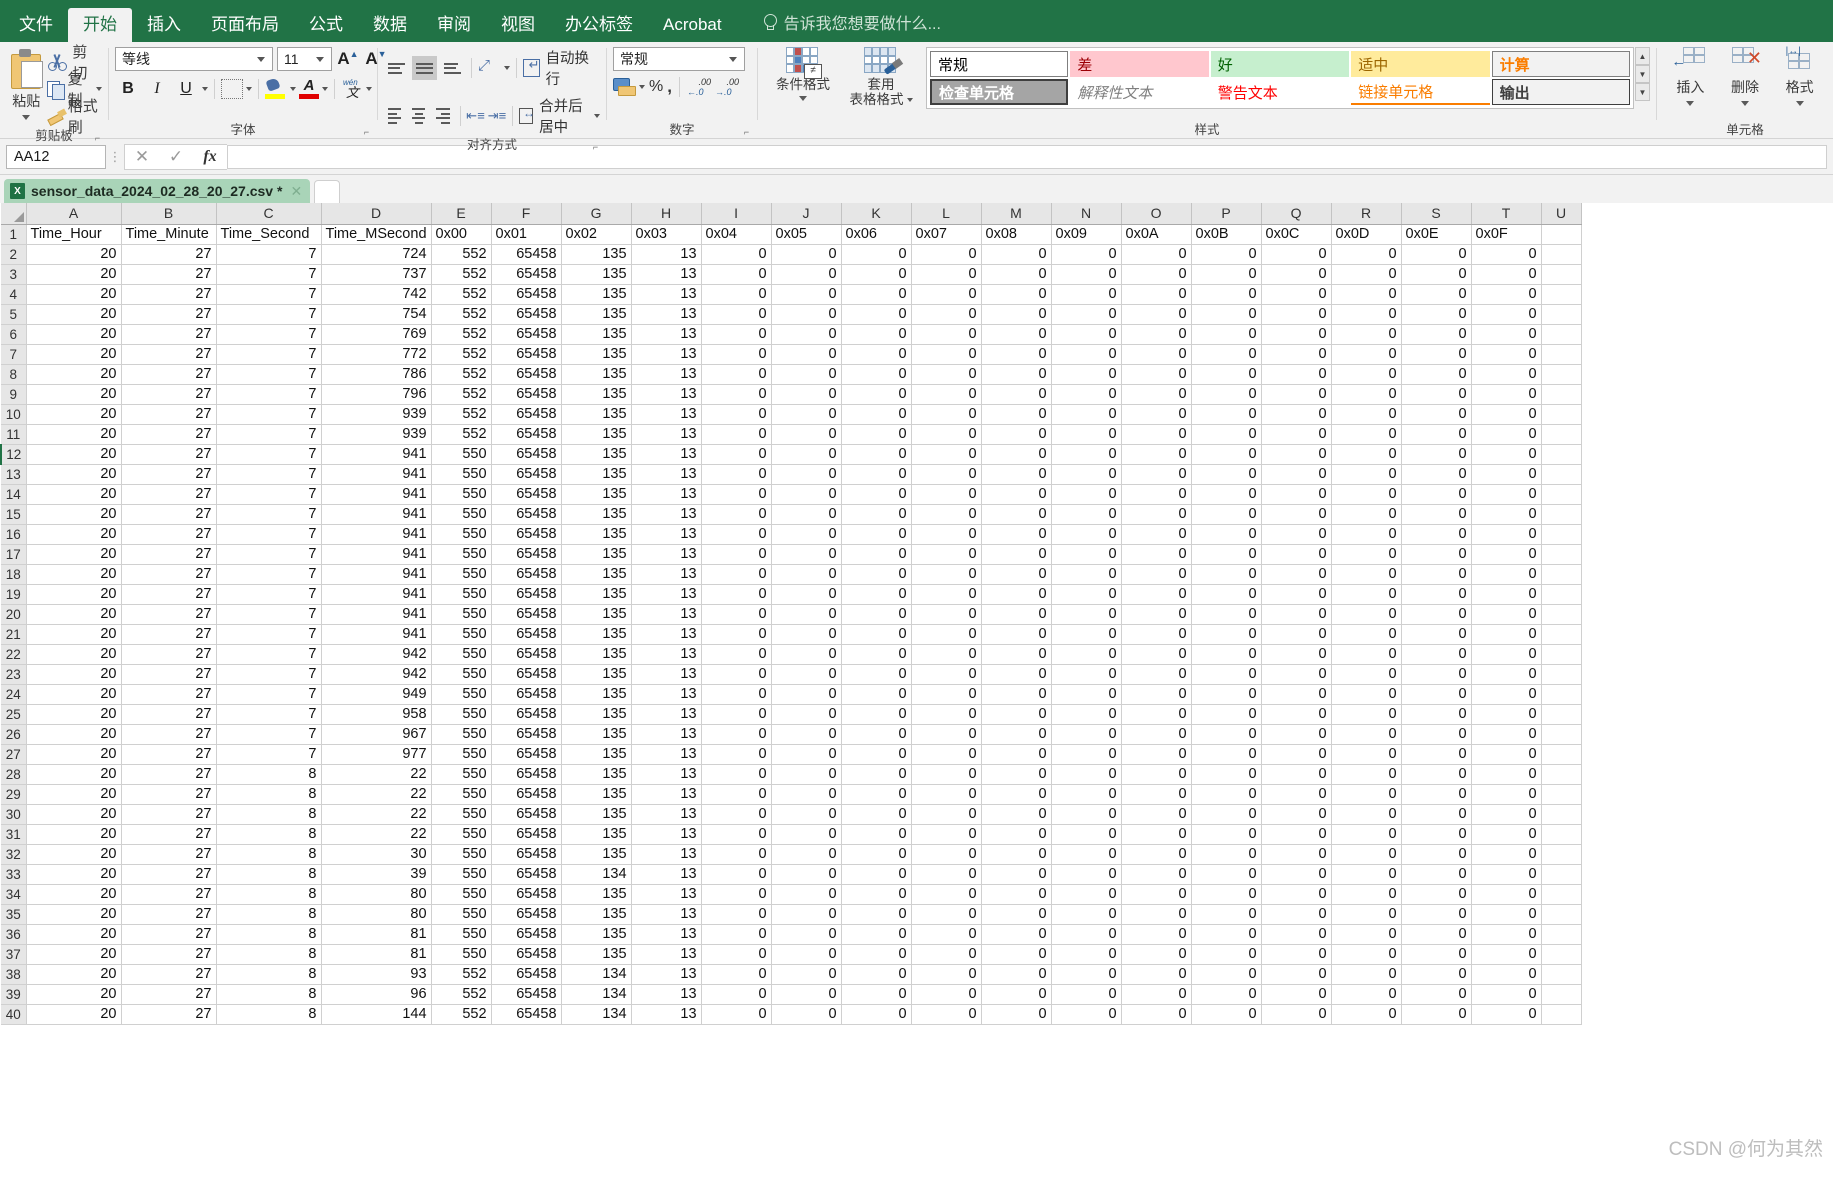  Describe the element at coordinates (1016, 734) in the screenshot. I see `cell-M26: 0` at that location.